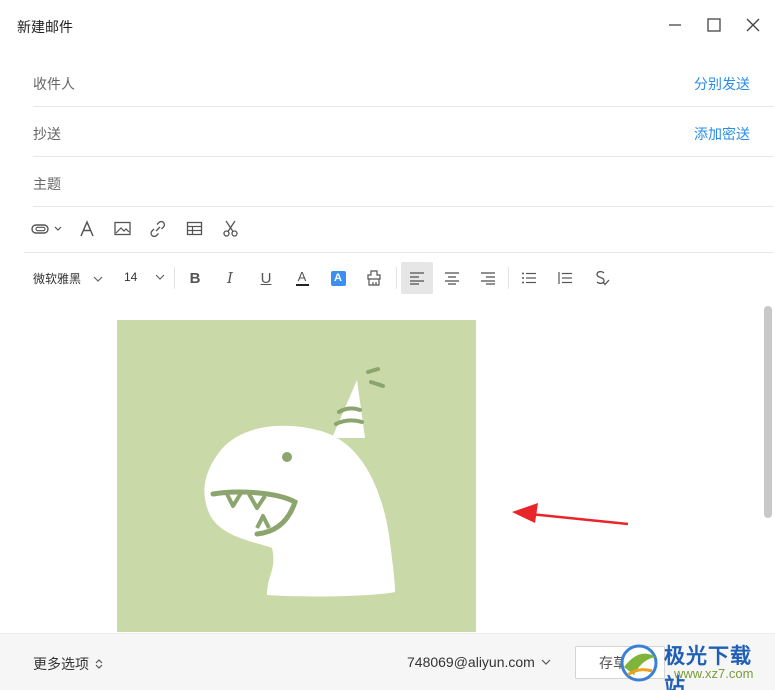  What do you see at coordinates (266, 278) in the screenshot?
I see `underline-button: U` at bounding box center [266, 278].